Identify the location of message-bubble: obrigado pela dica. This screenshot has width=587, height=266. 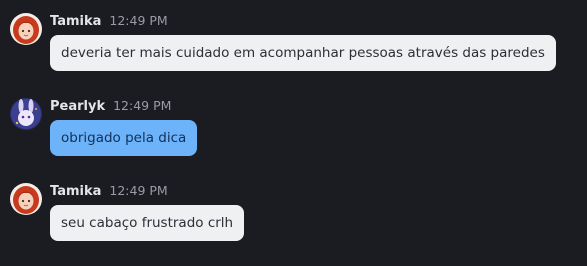
(124, 138).